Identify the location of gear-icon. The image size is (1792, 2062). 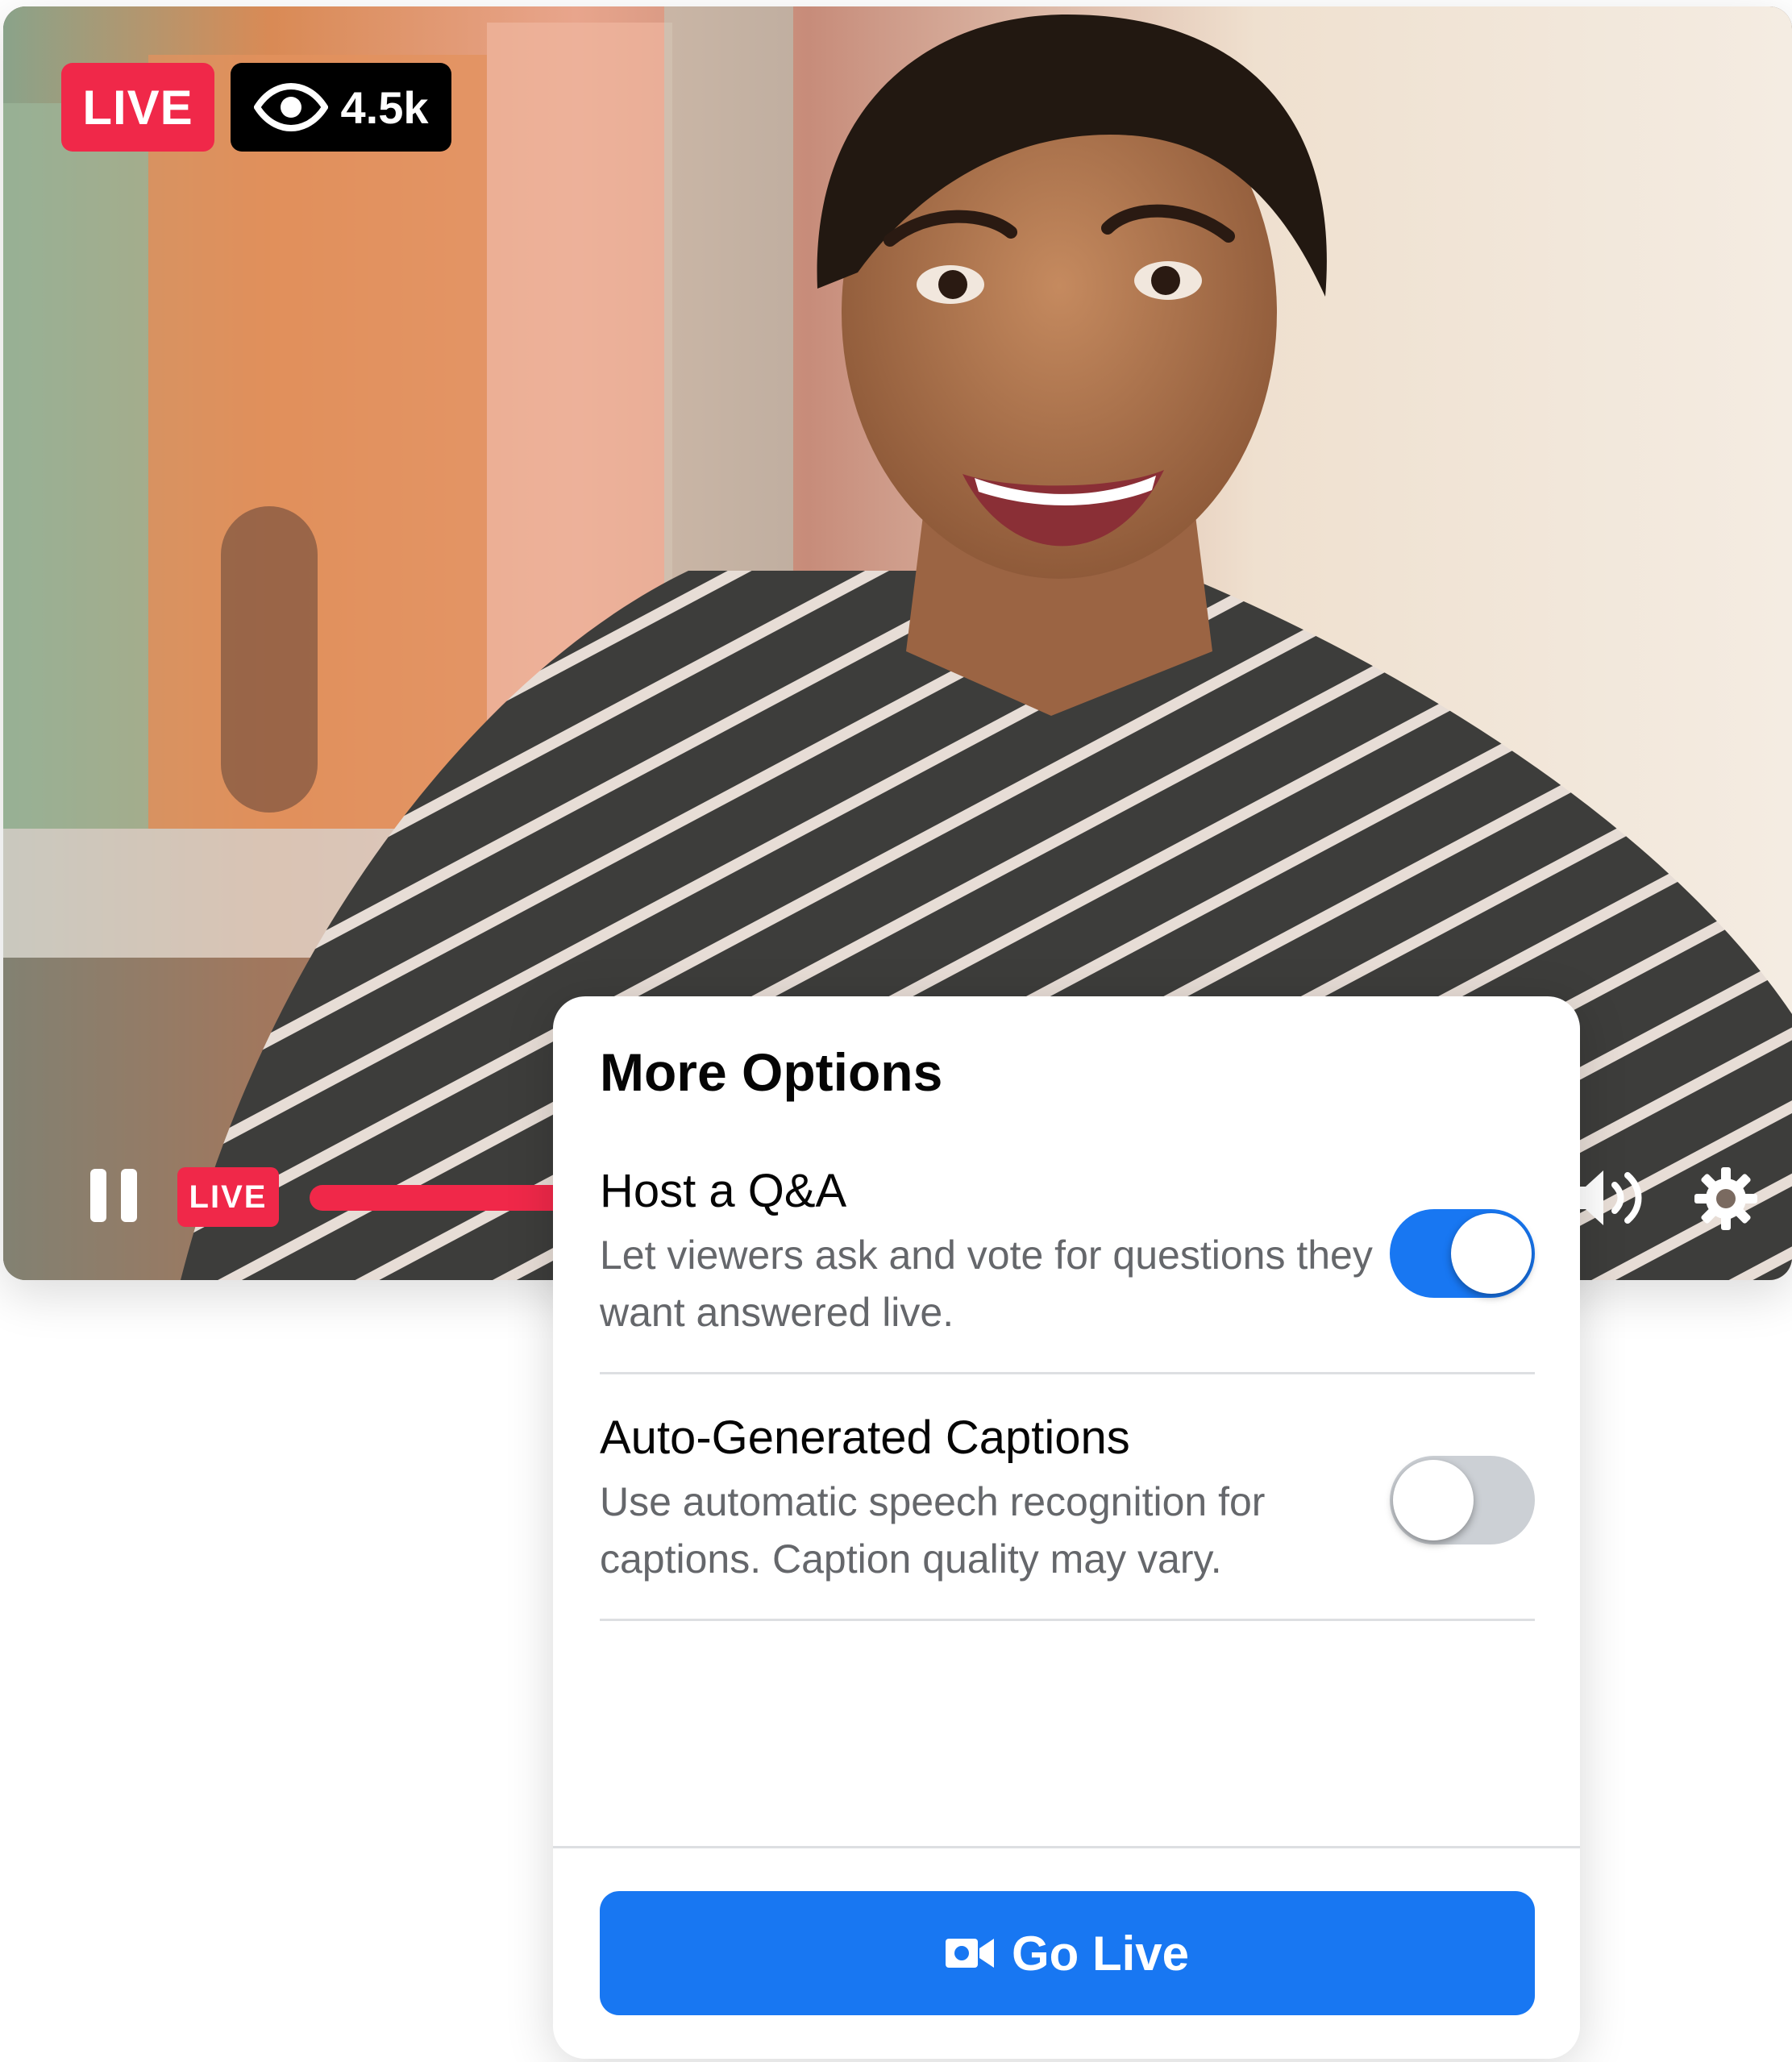
(1725, 1199).